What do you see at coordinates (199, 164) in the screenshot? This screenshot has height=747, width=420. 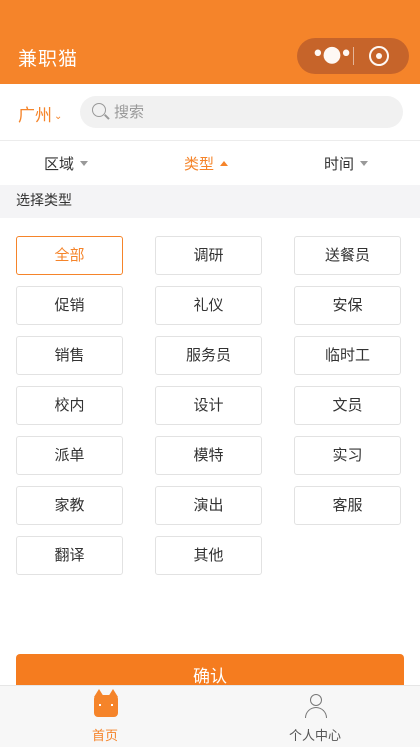 I see `filter-type-label: 类型` at bounding box center [199, 164].